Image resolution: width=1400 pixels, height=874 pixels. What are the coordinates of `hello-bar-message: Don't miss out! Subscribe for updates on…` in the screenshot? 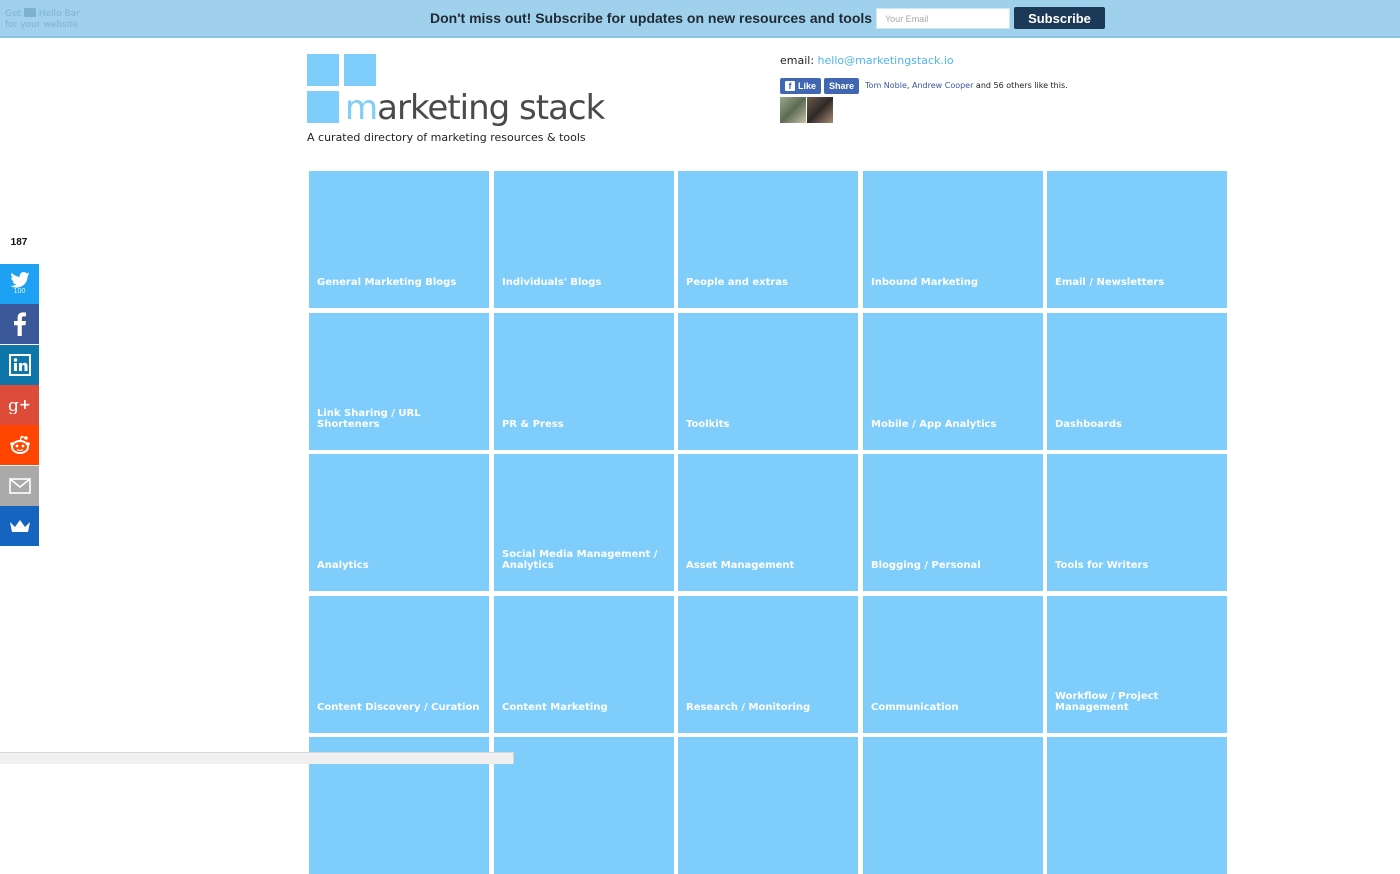 It's located at (651, 18).